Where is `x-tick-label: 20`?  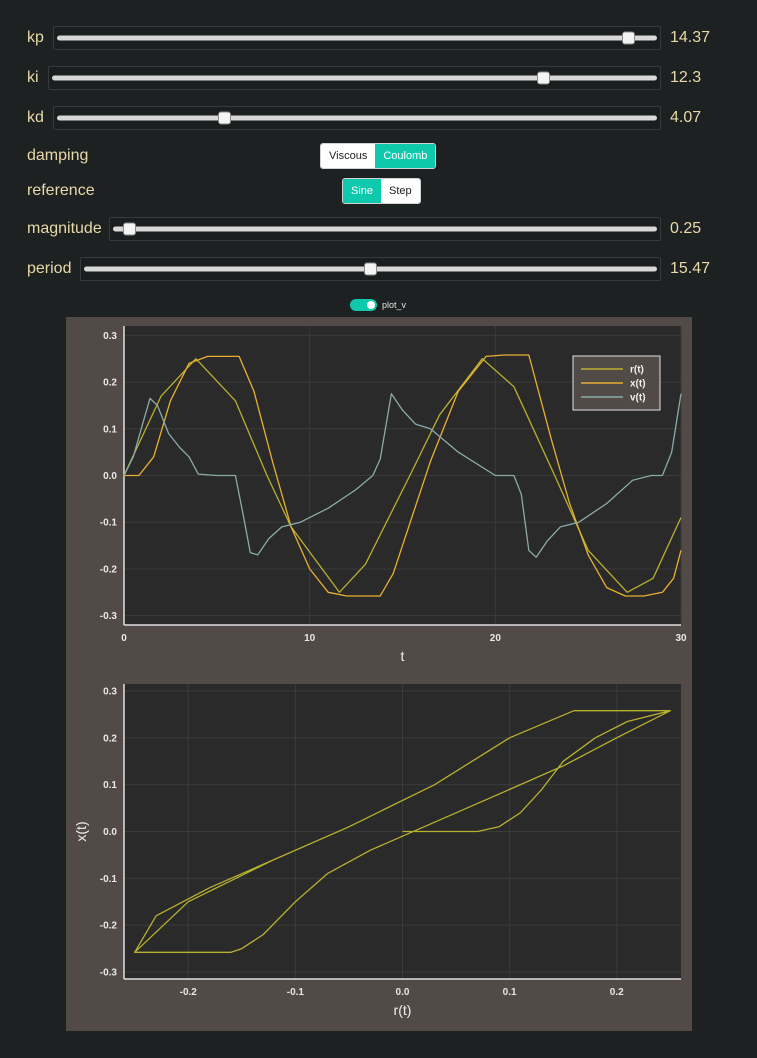
x-tick-label: 20 is located at coordinates (496, 638).